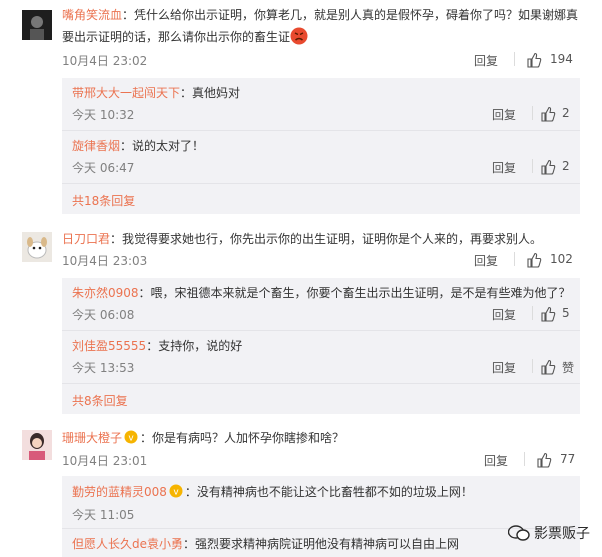 The height and width of the screenshot is (557, 602). I want to click on reply-actions: 回复 赞, so click(533, 367).